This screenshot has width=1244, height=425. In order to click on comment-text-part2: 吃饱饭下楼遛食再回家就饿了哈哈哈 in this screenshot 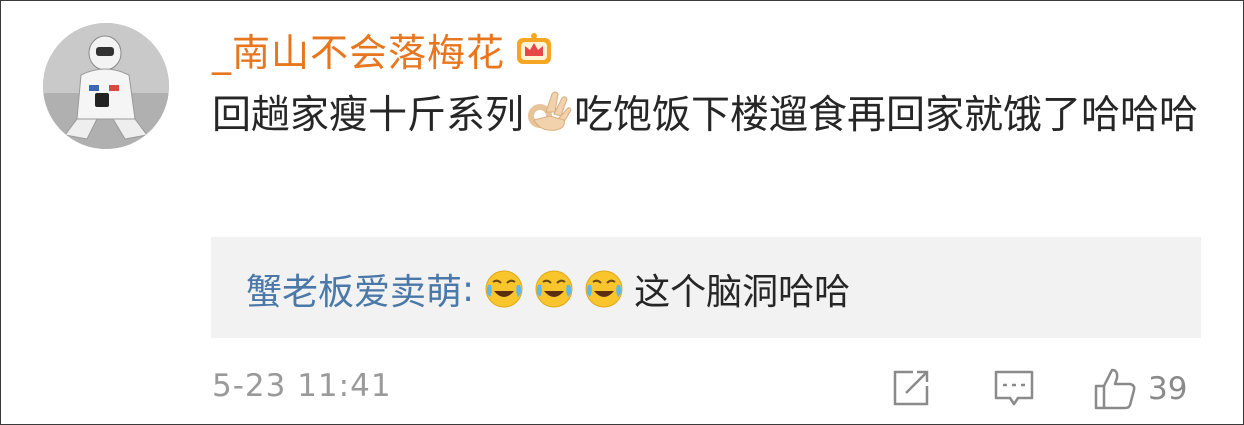, I will do `click(886, 115)`.